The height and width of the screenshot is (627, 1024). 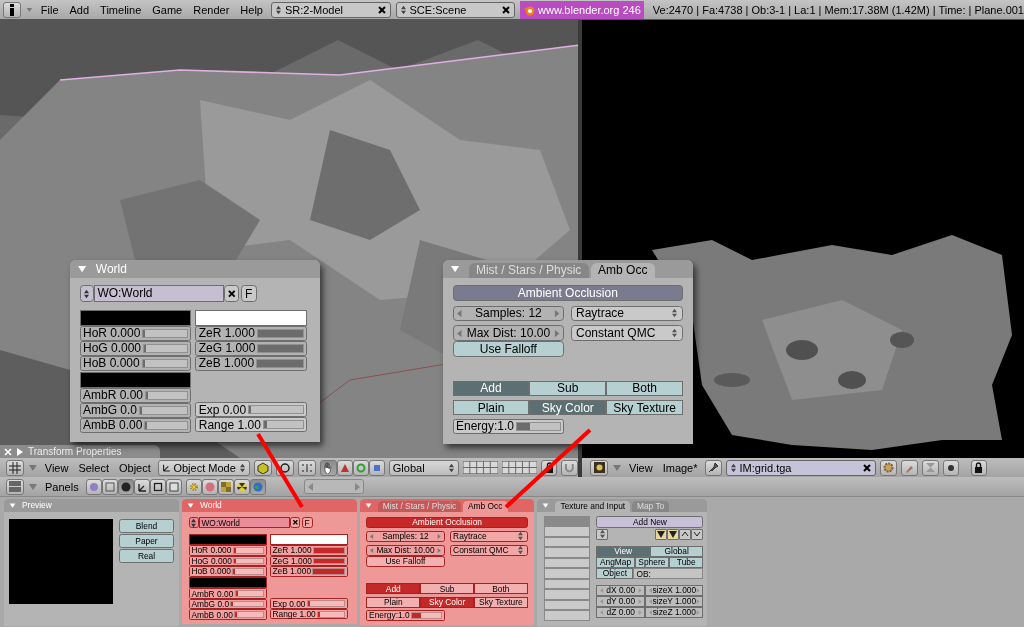 I want to click on layer-grid, so click(x=520, y=467).